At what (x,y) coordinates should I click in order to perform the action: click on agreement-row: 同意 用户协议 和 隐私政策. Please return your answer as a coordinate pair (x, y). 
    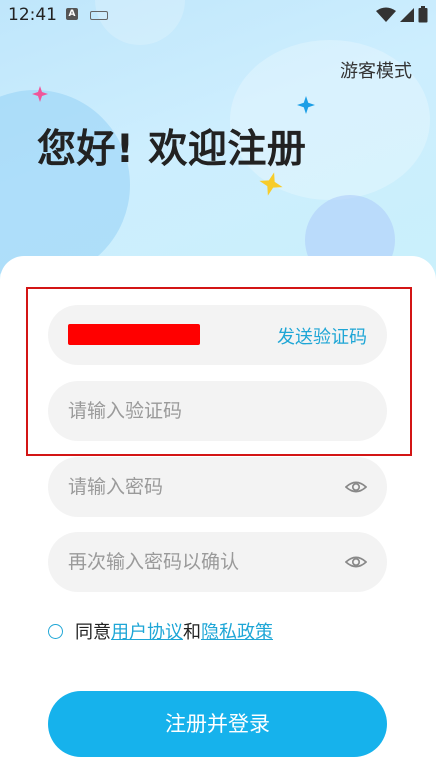
    Looking at the image, I should click on (160, 631).